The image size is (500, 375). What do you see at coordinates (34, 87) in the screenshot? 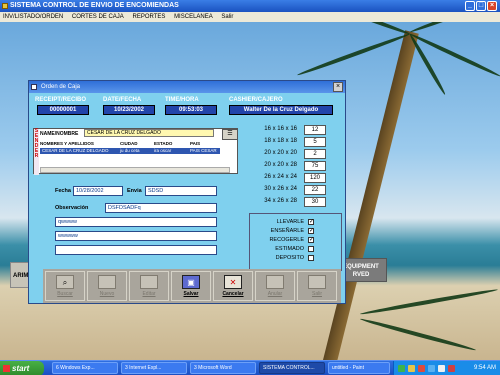
I see `dialog-icon` at bounding box center [34, 87].